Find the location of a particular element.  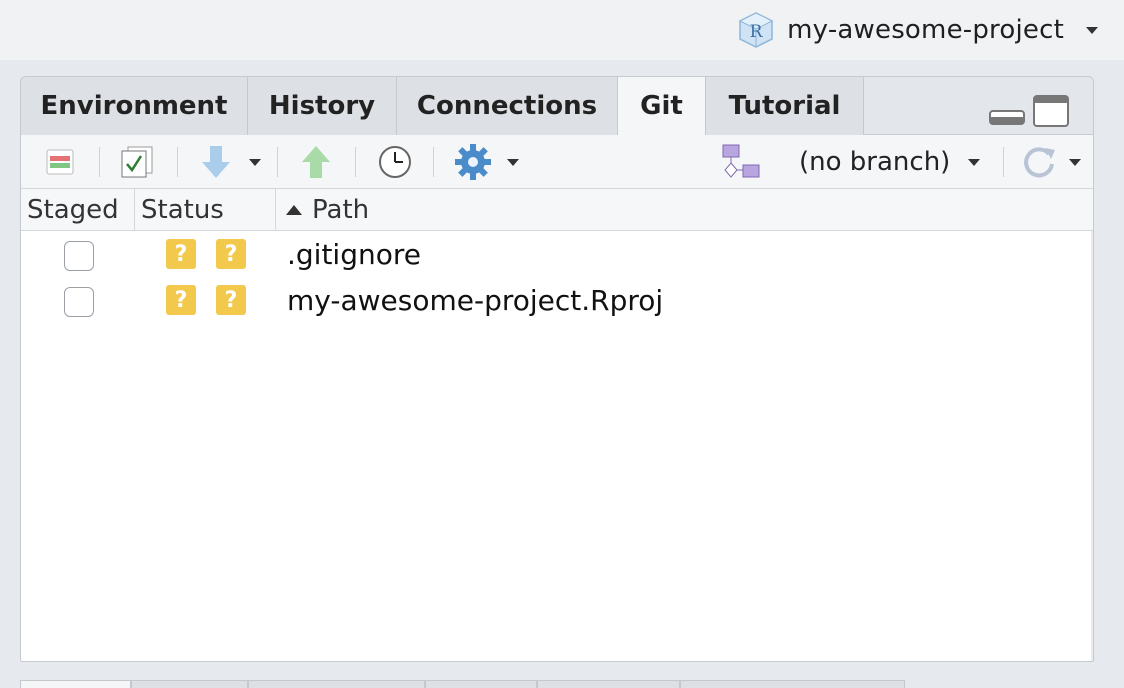

lower-pane-tabs is located at coordinates (557, 684).